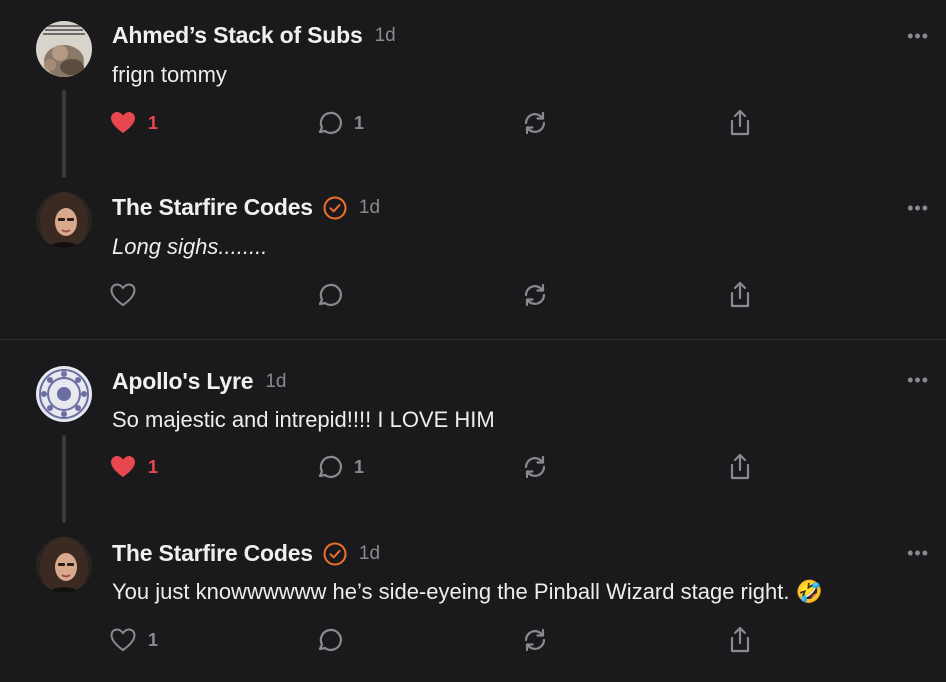 This screenshot has height=682, width=946. I want to click on comment-header: Ahmed’s Stack of Subs 1d, so click(254, 35).